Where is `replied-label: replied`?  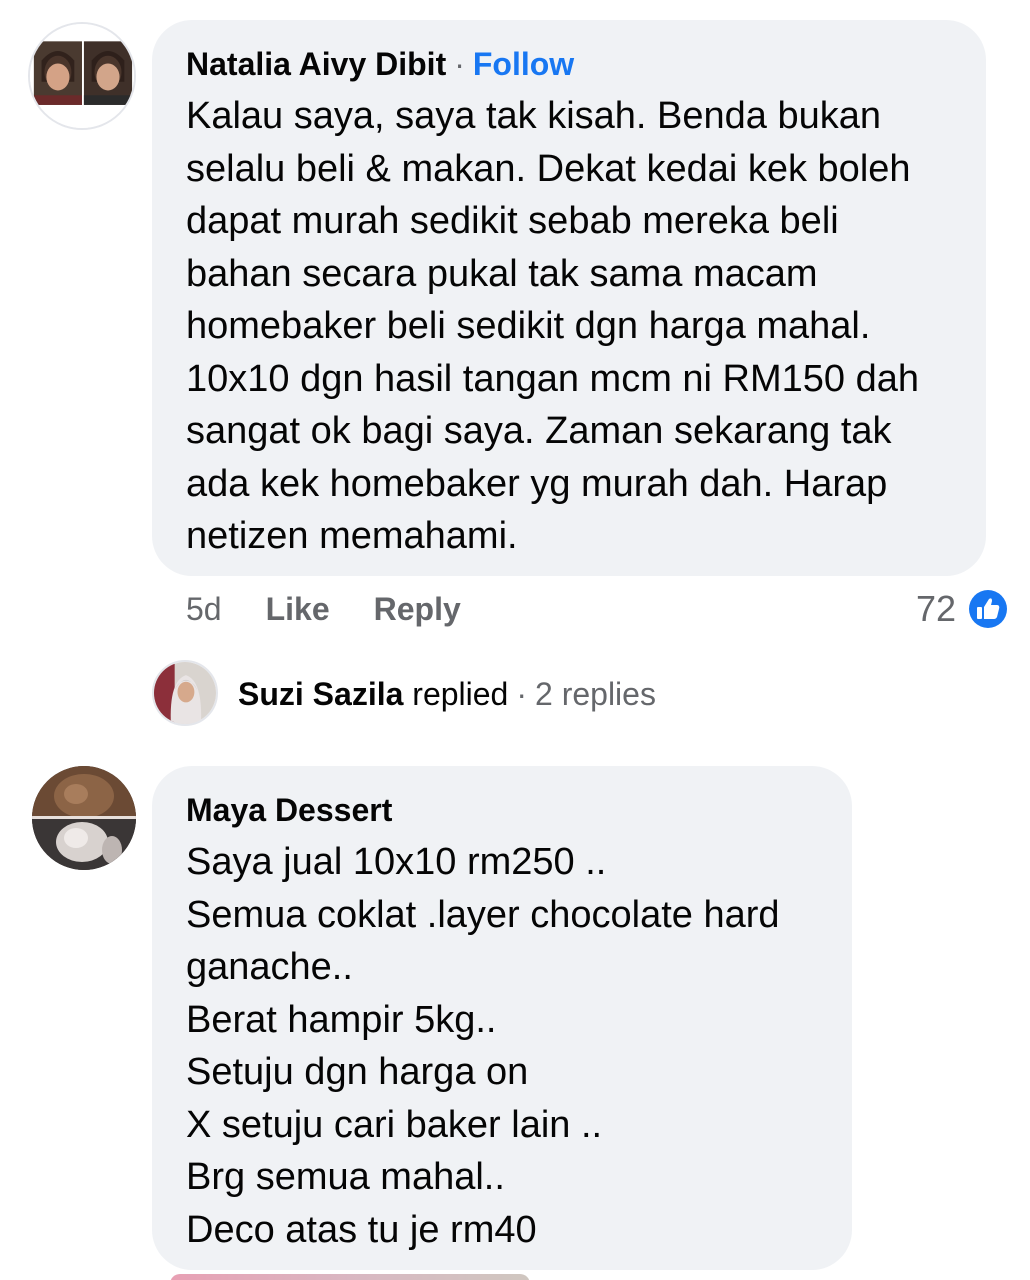 replied-label: replied is located at coordinates (460, 694).